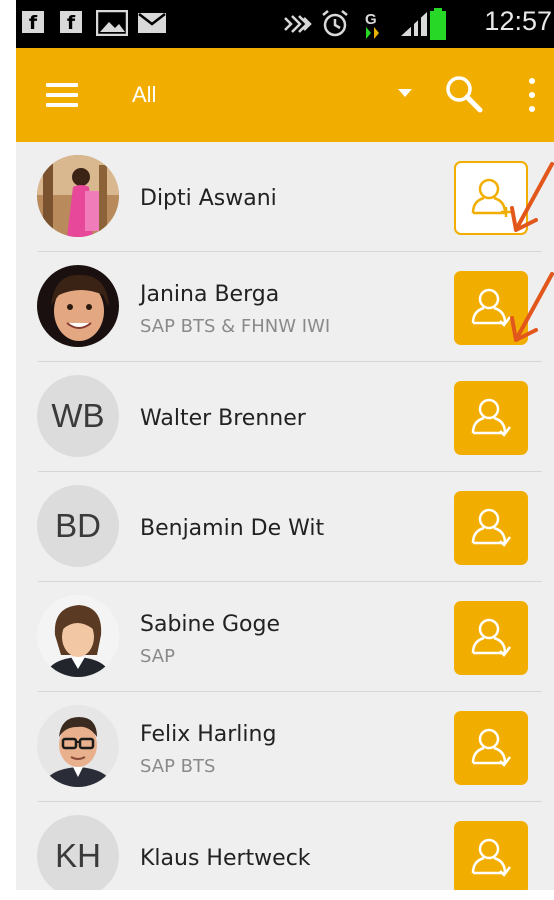 The width and height of the screenshot is (554, 900). Describe the element at coordinates (178, 766) in the screenshot. I see `contact-subtitle: SAP BTS` at that location.